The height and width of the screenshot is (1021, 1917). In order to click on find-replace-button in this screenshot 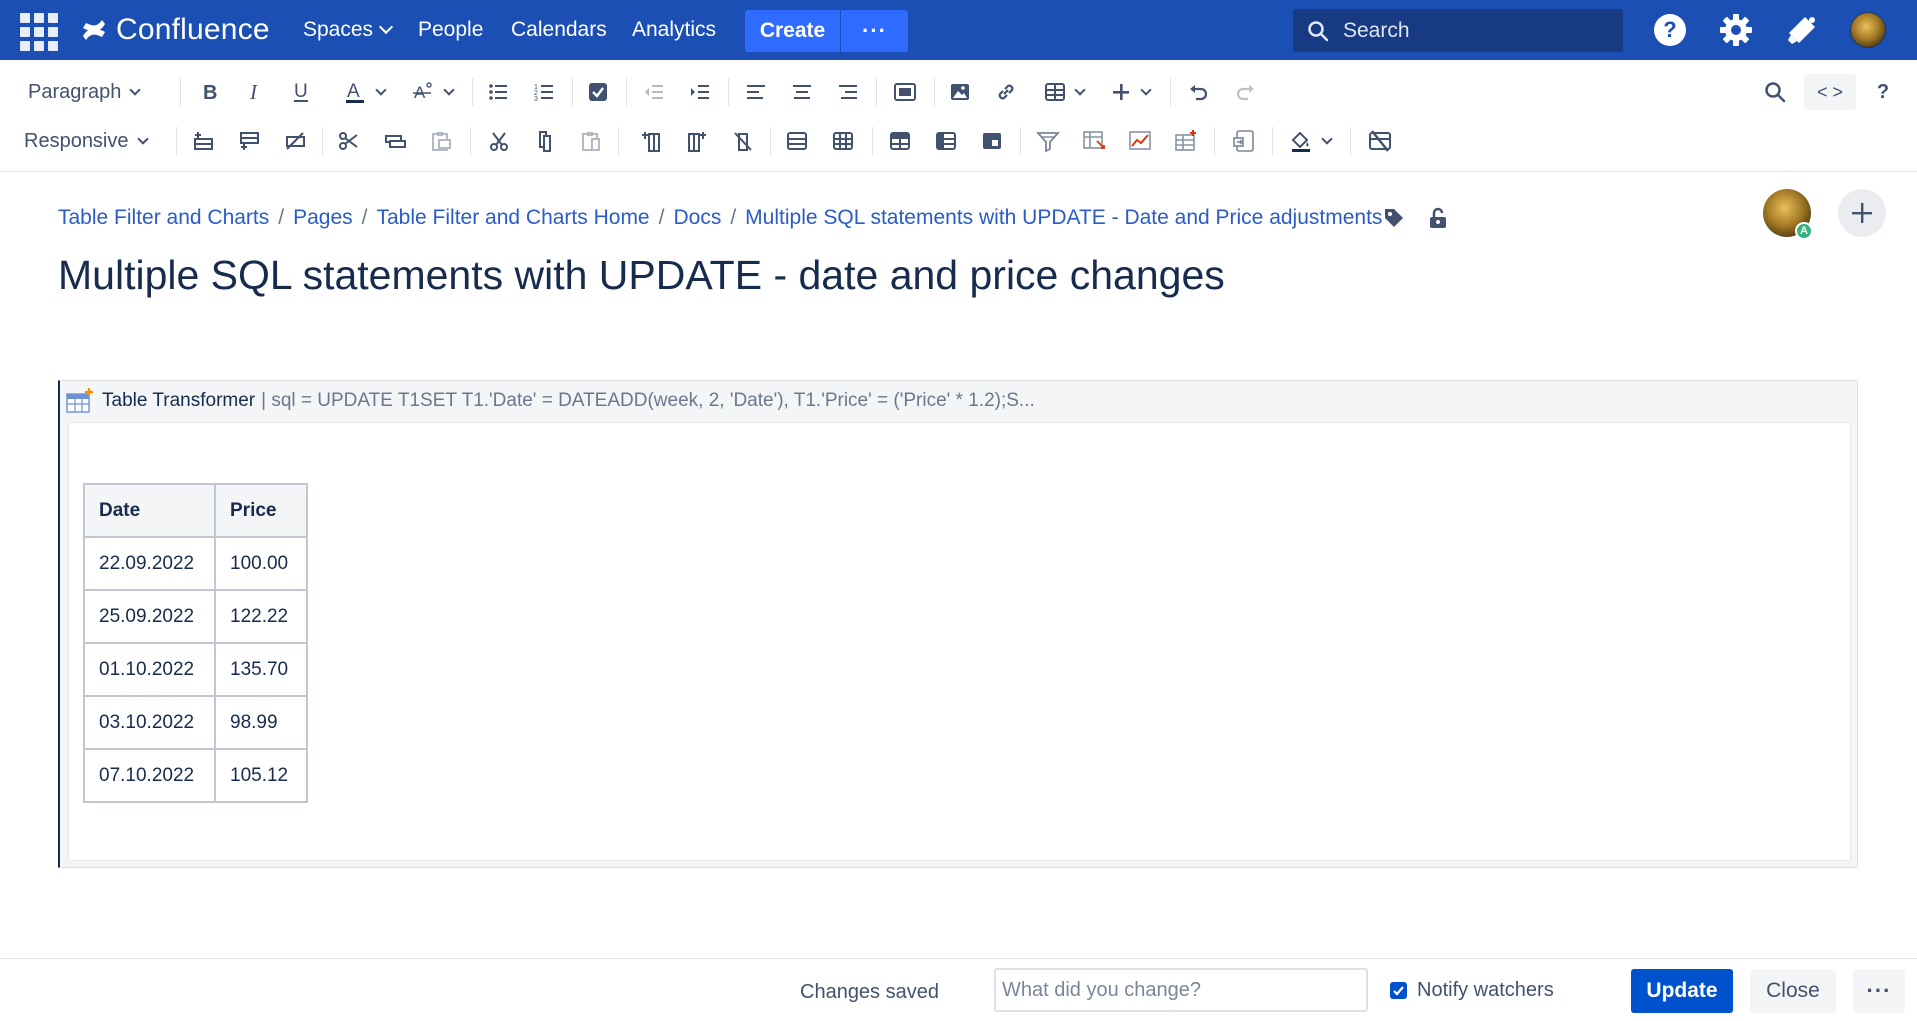, I will do `click(1775, 92)`.